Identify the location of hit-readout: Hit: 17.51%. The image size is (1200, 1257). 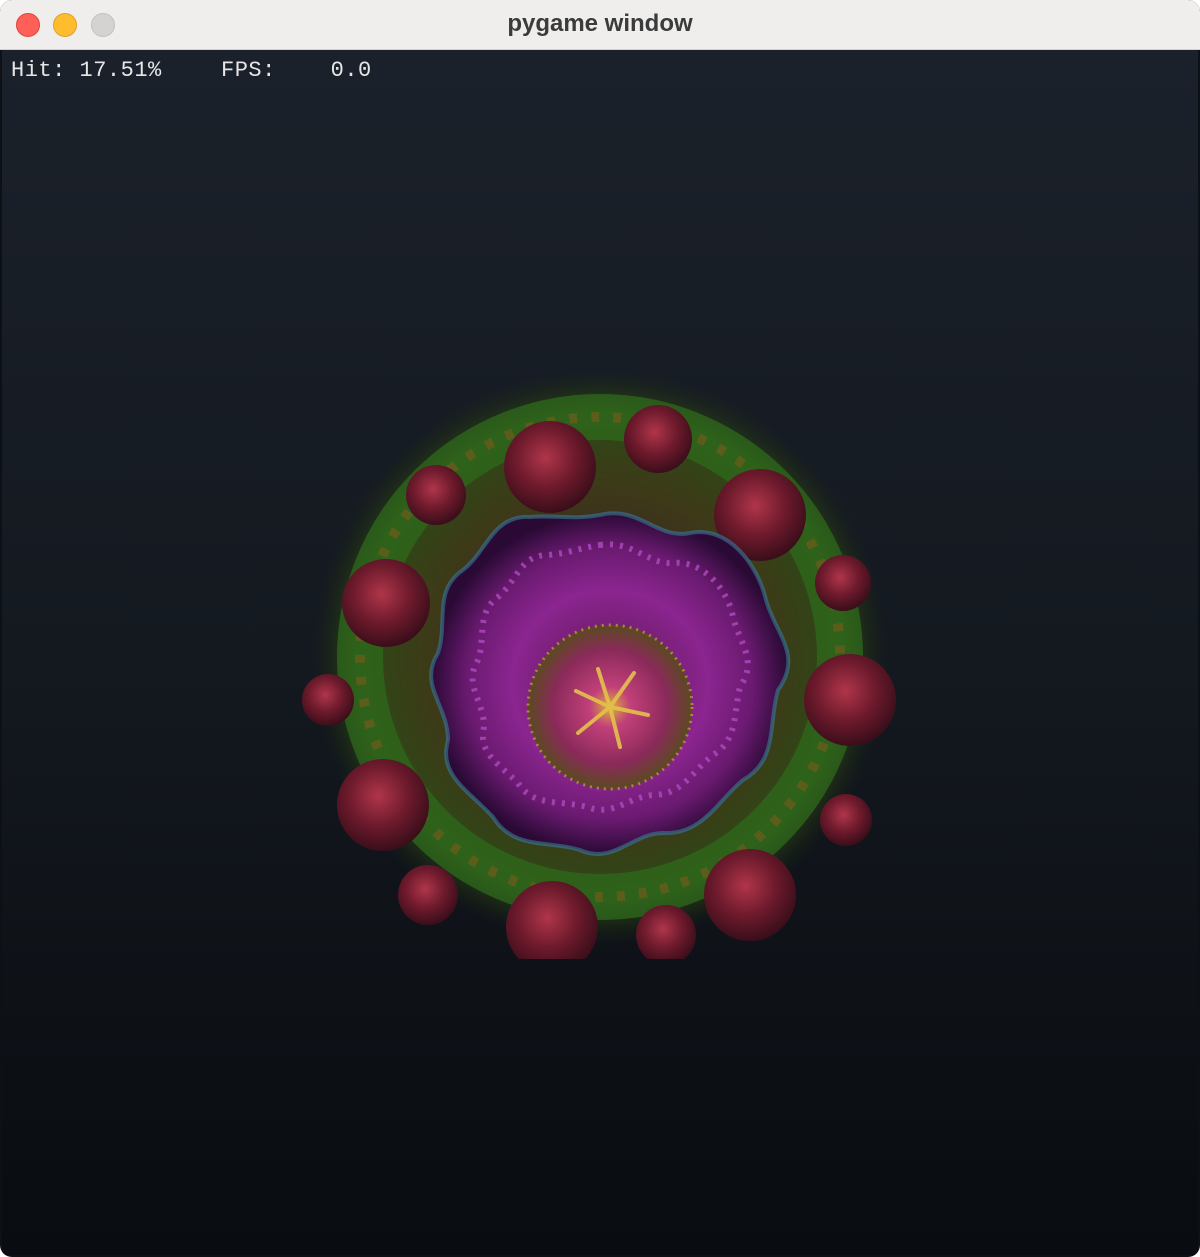
(86, 70).